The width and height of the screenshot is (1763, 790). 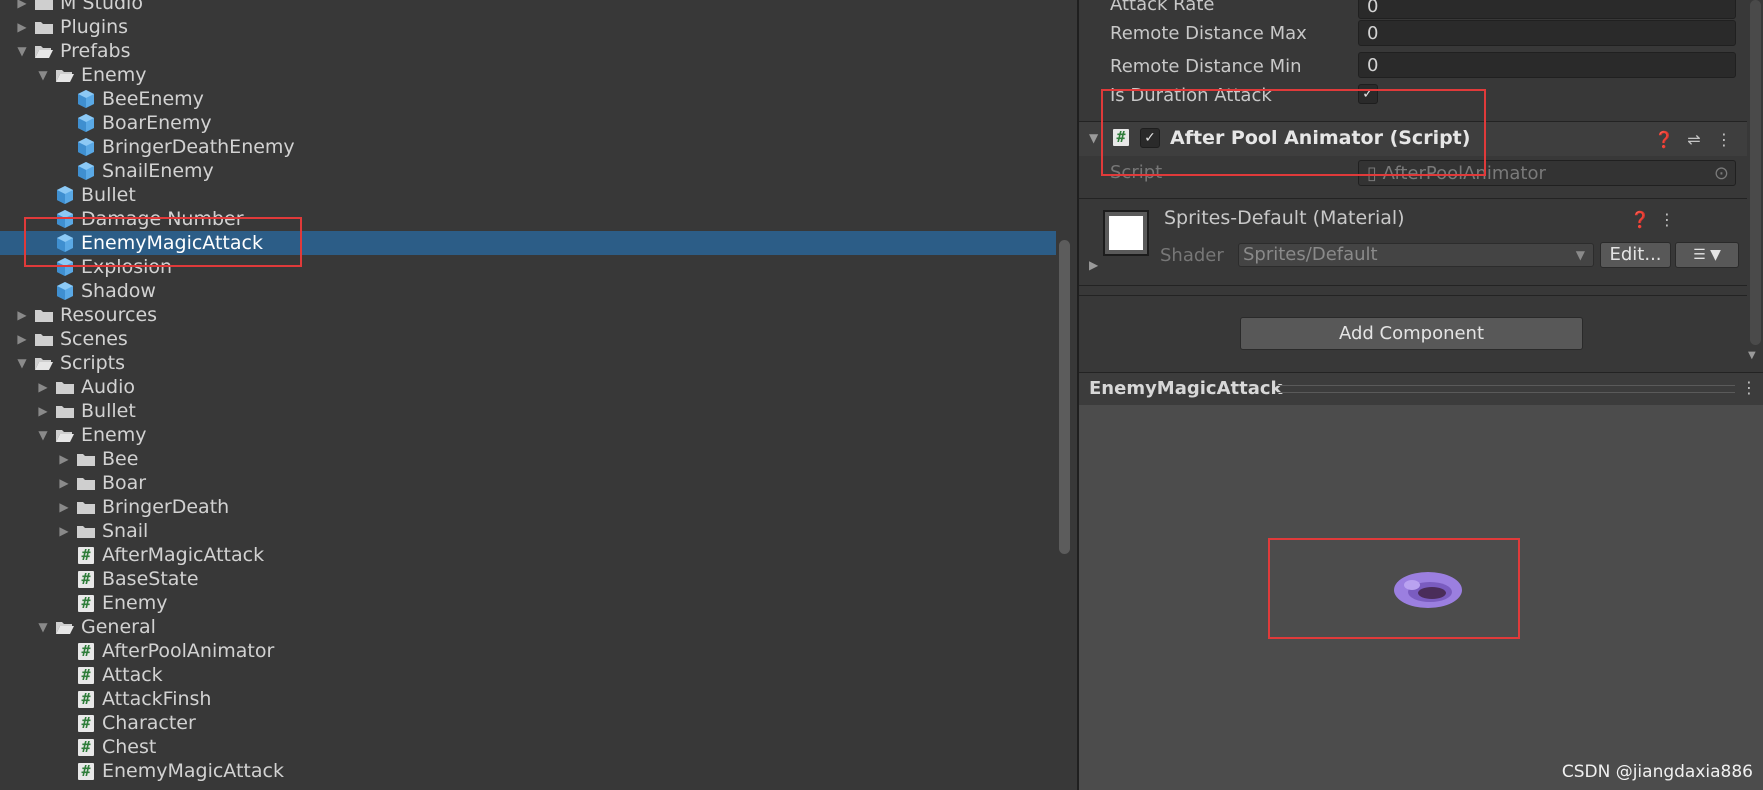 What do you see at coordinates (528, 171) in the screenshot?
I see `tree-item: ▶SnailEnemy` at bounding box center [528, 171].